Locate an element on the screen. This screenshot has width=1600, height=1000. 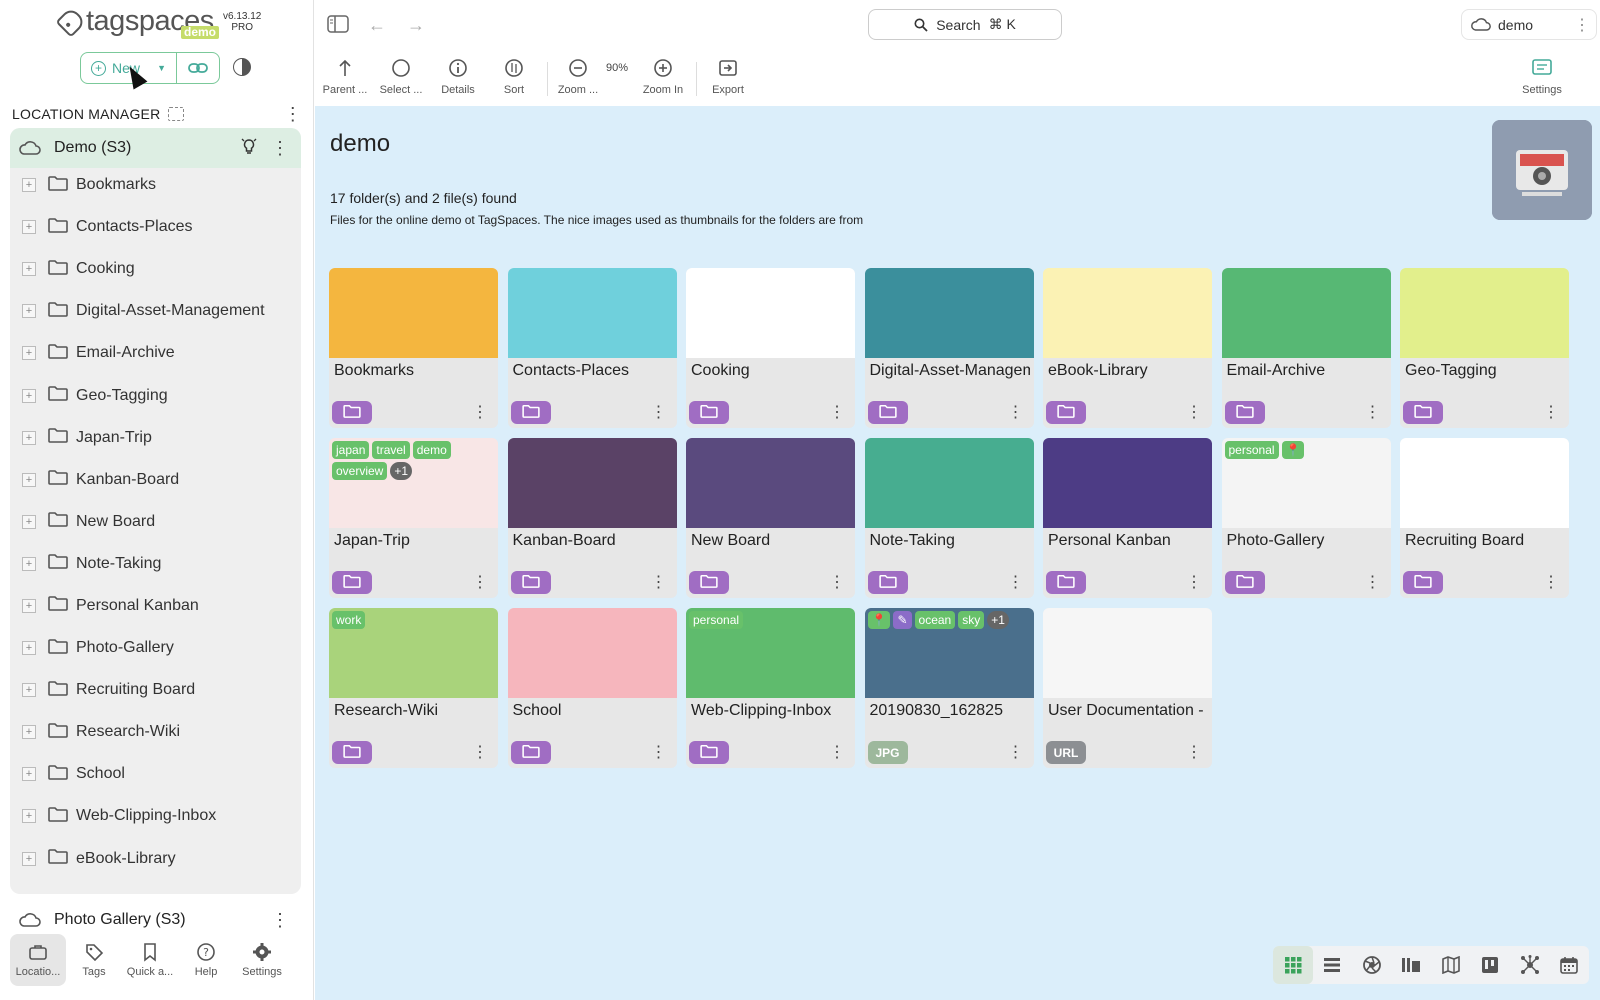
location-chip: demo ⋮ is located at coordinates (1529, 24).